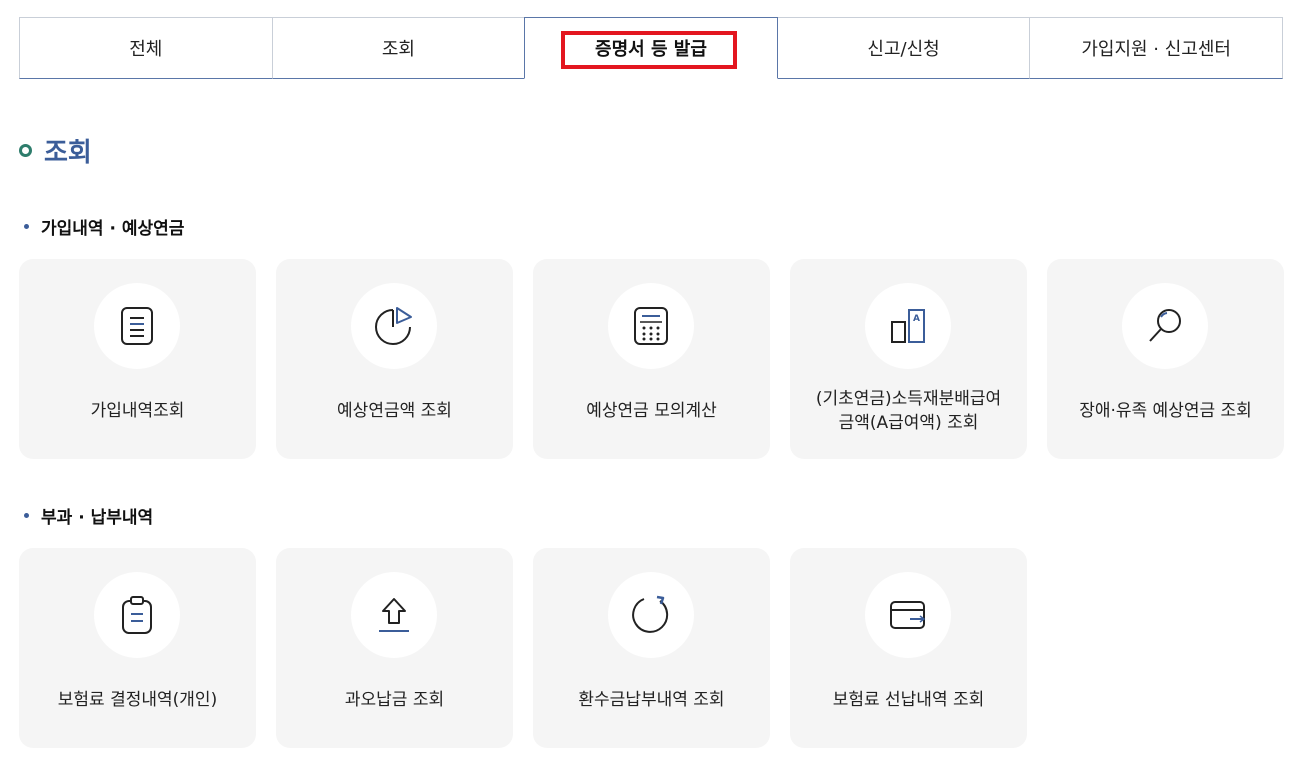 This screenshot has width=1296, height=775. Describe the element at coordinates (25, 150) in the screenshot. I see `ring-bullet-icon` at that location.